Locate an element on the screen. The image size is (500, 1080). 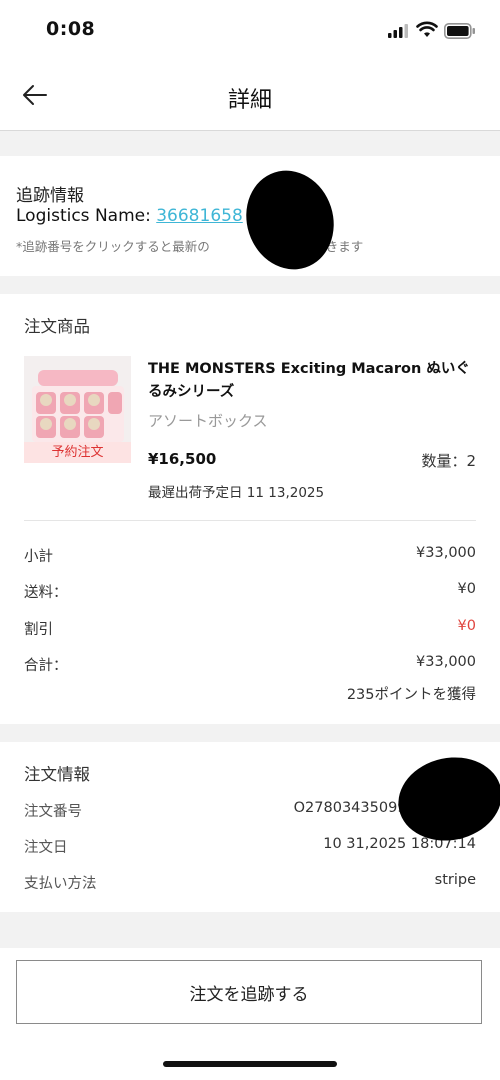
order-number-label: 注文番号 is located at coordinates (53, 812).